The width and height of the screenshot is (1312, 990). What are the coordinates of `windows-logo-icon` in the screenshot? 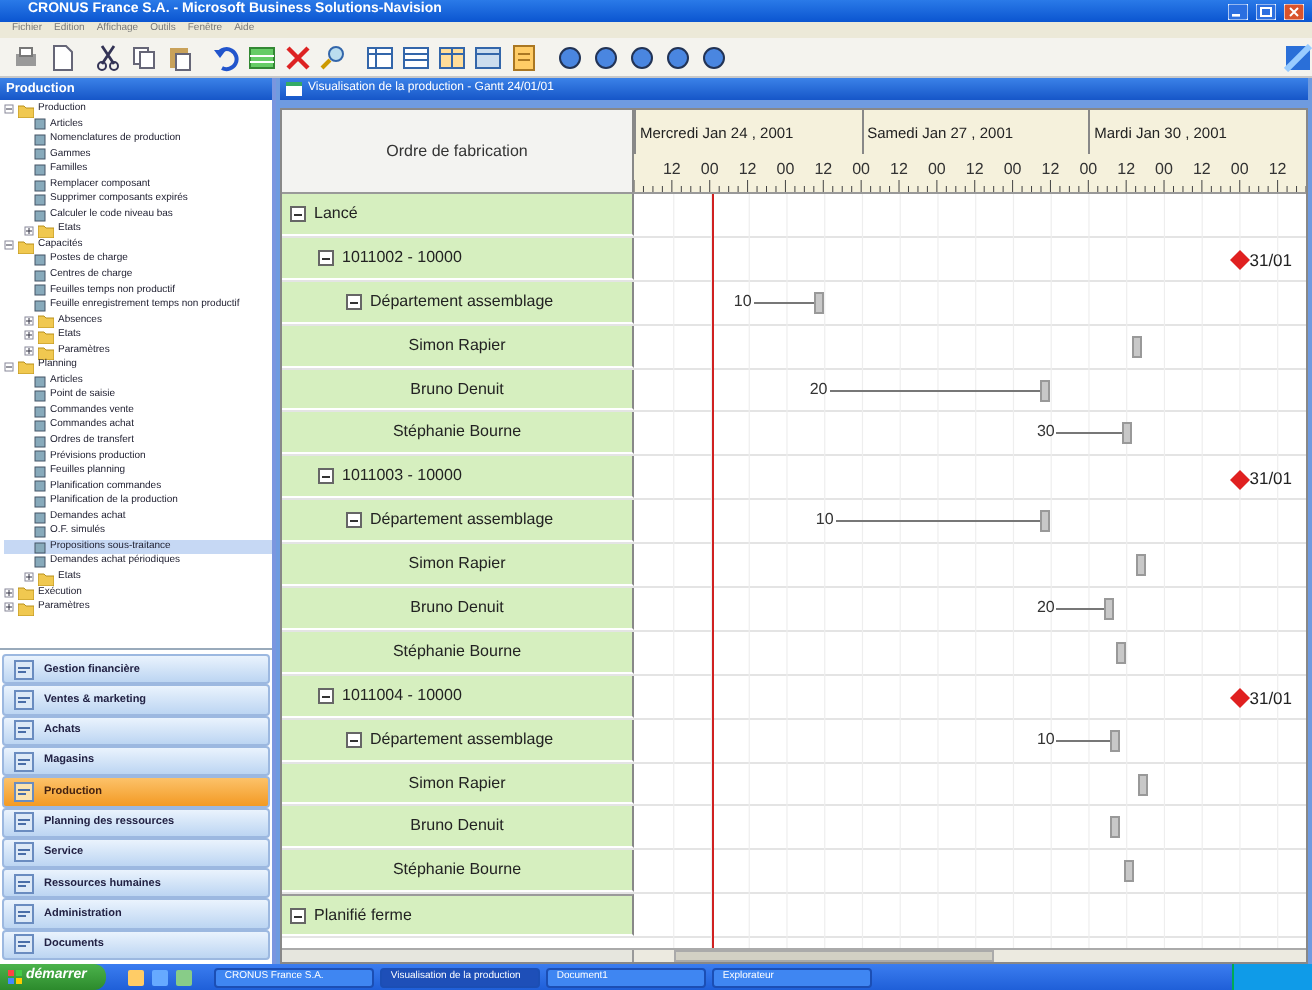 It's located at (15, 977).